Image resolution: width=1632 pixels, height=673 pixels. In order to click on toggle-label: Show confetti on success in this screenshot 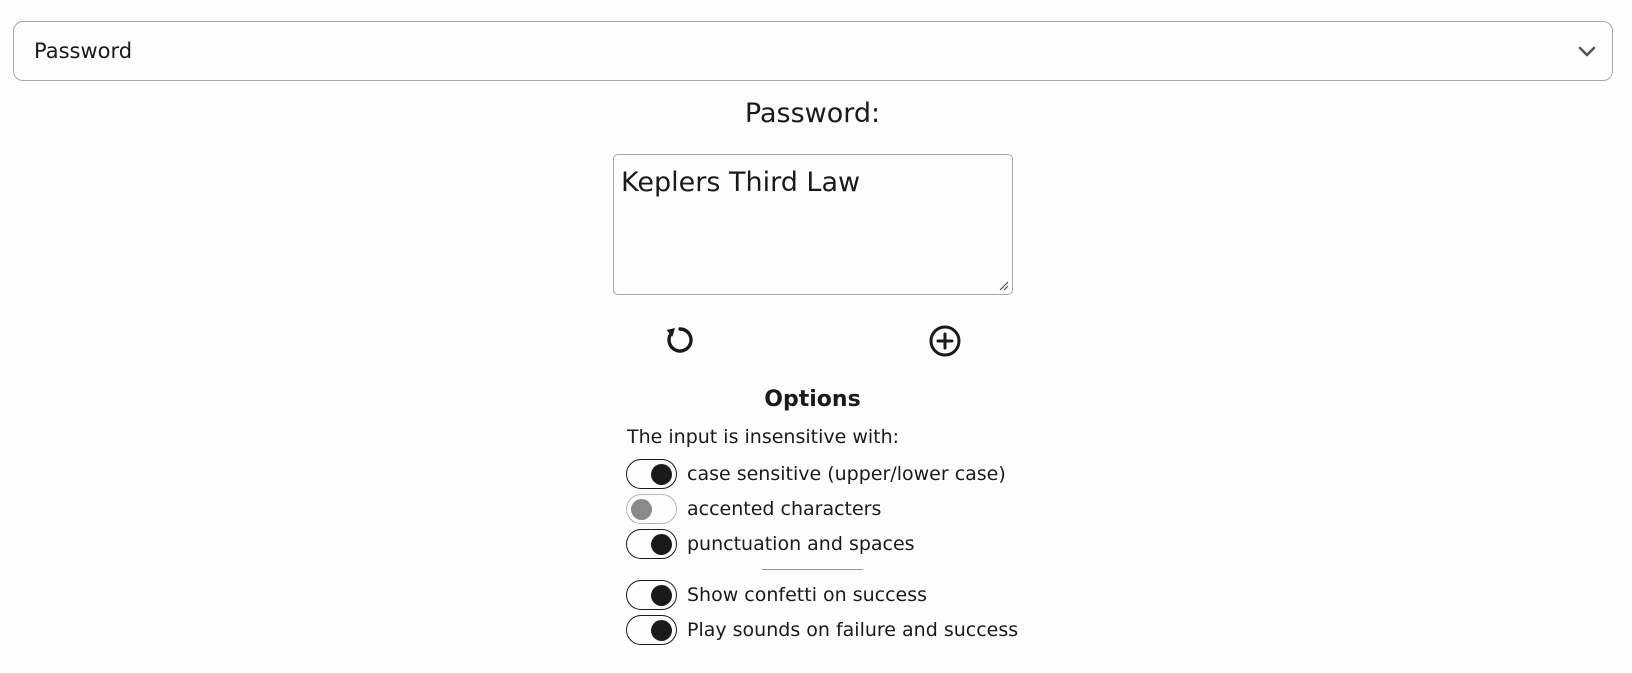, I will do `click(807, 595)`.